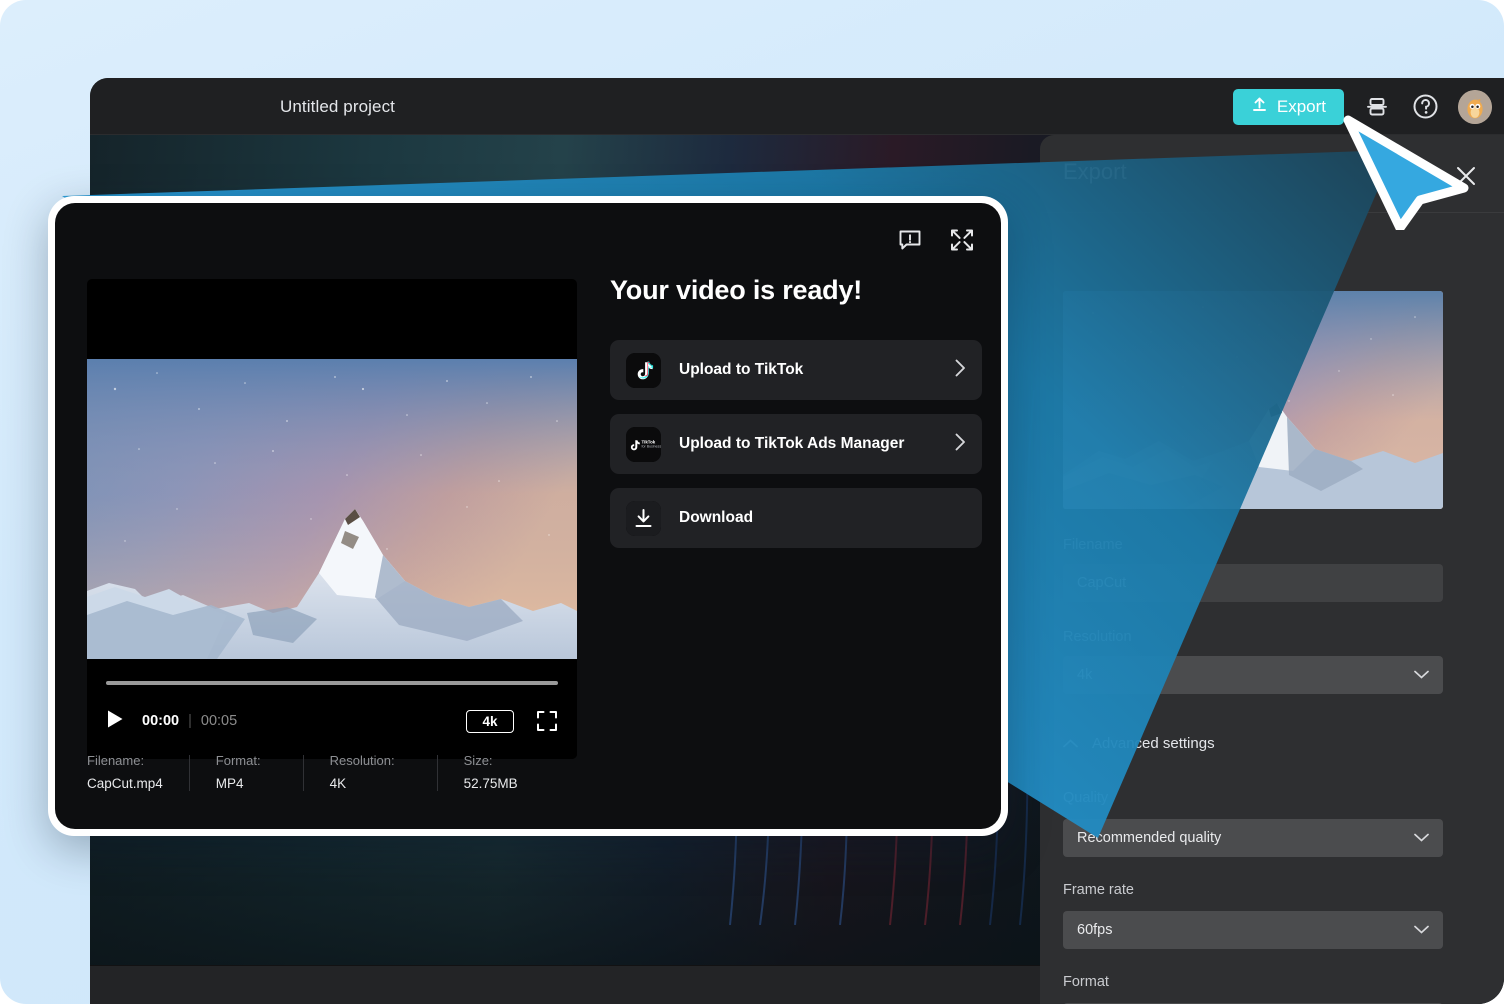 The image size is (1504, 1004). I want to click on tiktok-icon, so click(643, 370).